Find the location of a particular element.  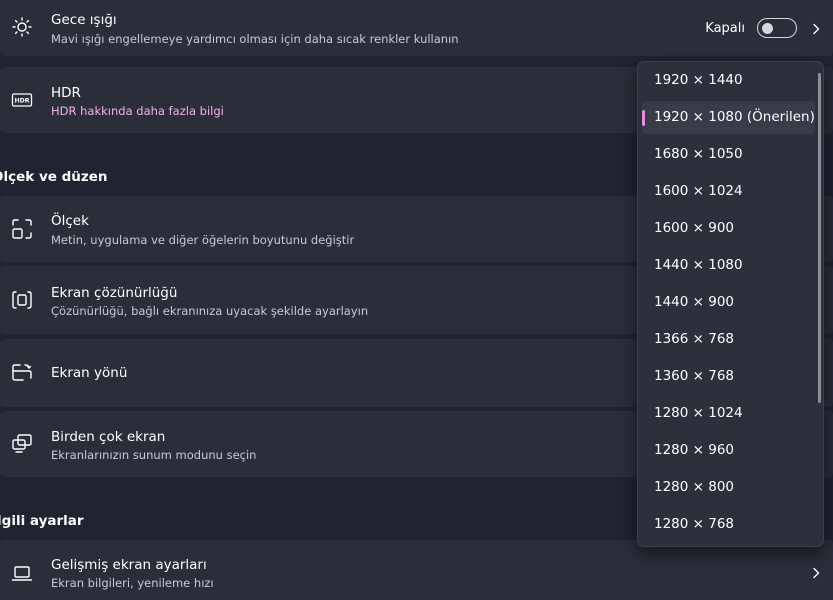

scale-icon is located at coordinates (22, 229).